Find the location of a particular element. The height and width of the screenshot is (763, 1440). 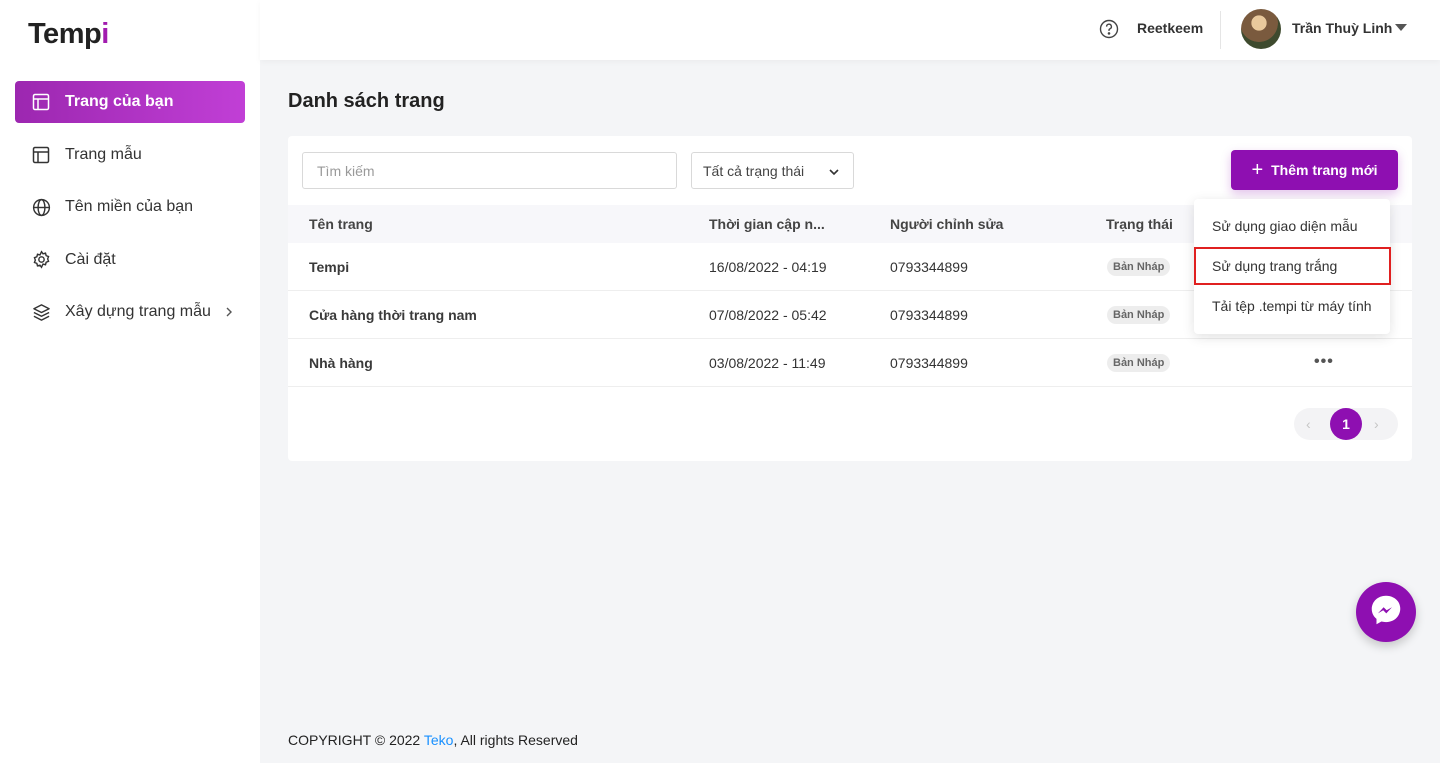

status-filter-select: Tất cả trạng thái is located at coordinates (772, 170).